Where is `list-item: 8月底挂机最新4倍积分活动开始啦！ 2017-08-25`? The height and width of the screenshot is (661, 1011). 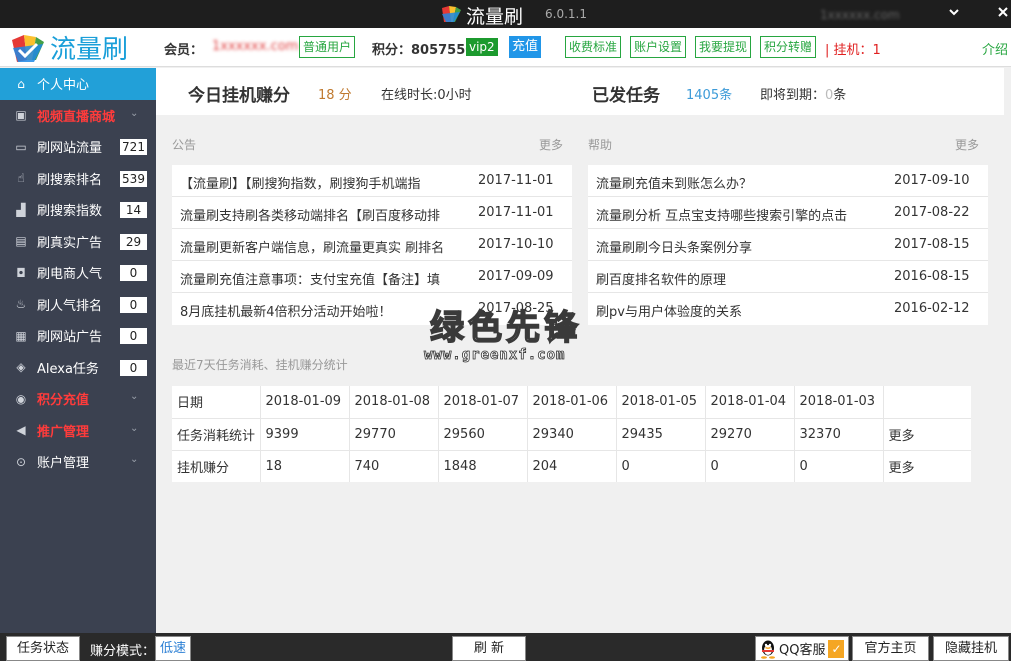
list-item: 8月底挂机最新4倍积分活动开始啦！ 2017-08-25 is located at coordinates (372, 309).